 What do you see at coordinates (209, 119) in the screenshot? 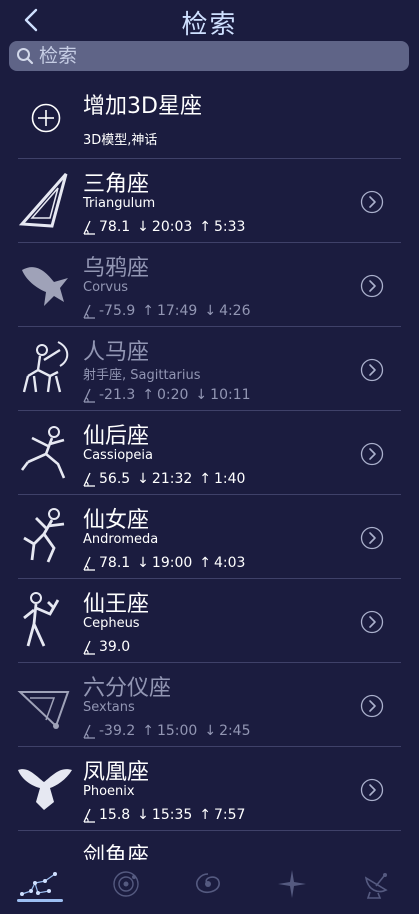
I see `add-3d-constellation-item: 增加3D星座 3D模型,神话` at bounding box center [209, 119].